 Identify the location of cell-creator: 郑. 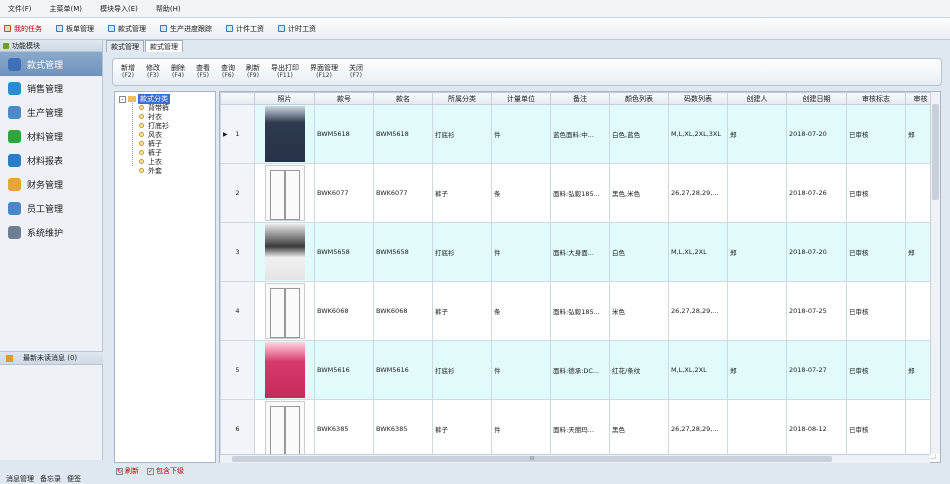
(757, 370).